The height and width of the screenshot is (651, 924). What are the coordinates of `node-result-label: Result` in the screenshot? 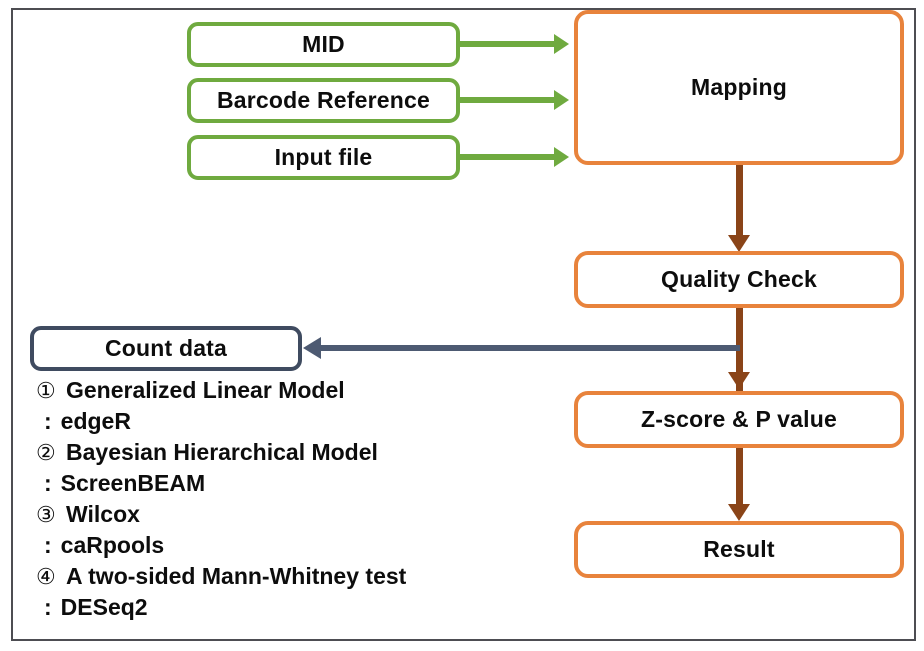 It's located at (739, 549).